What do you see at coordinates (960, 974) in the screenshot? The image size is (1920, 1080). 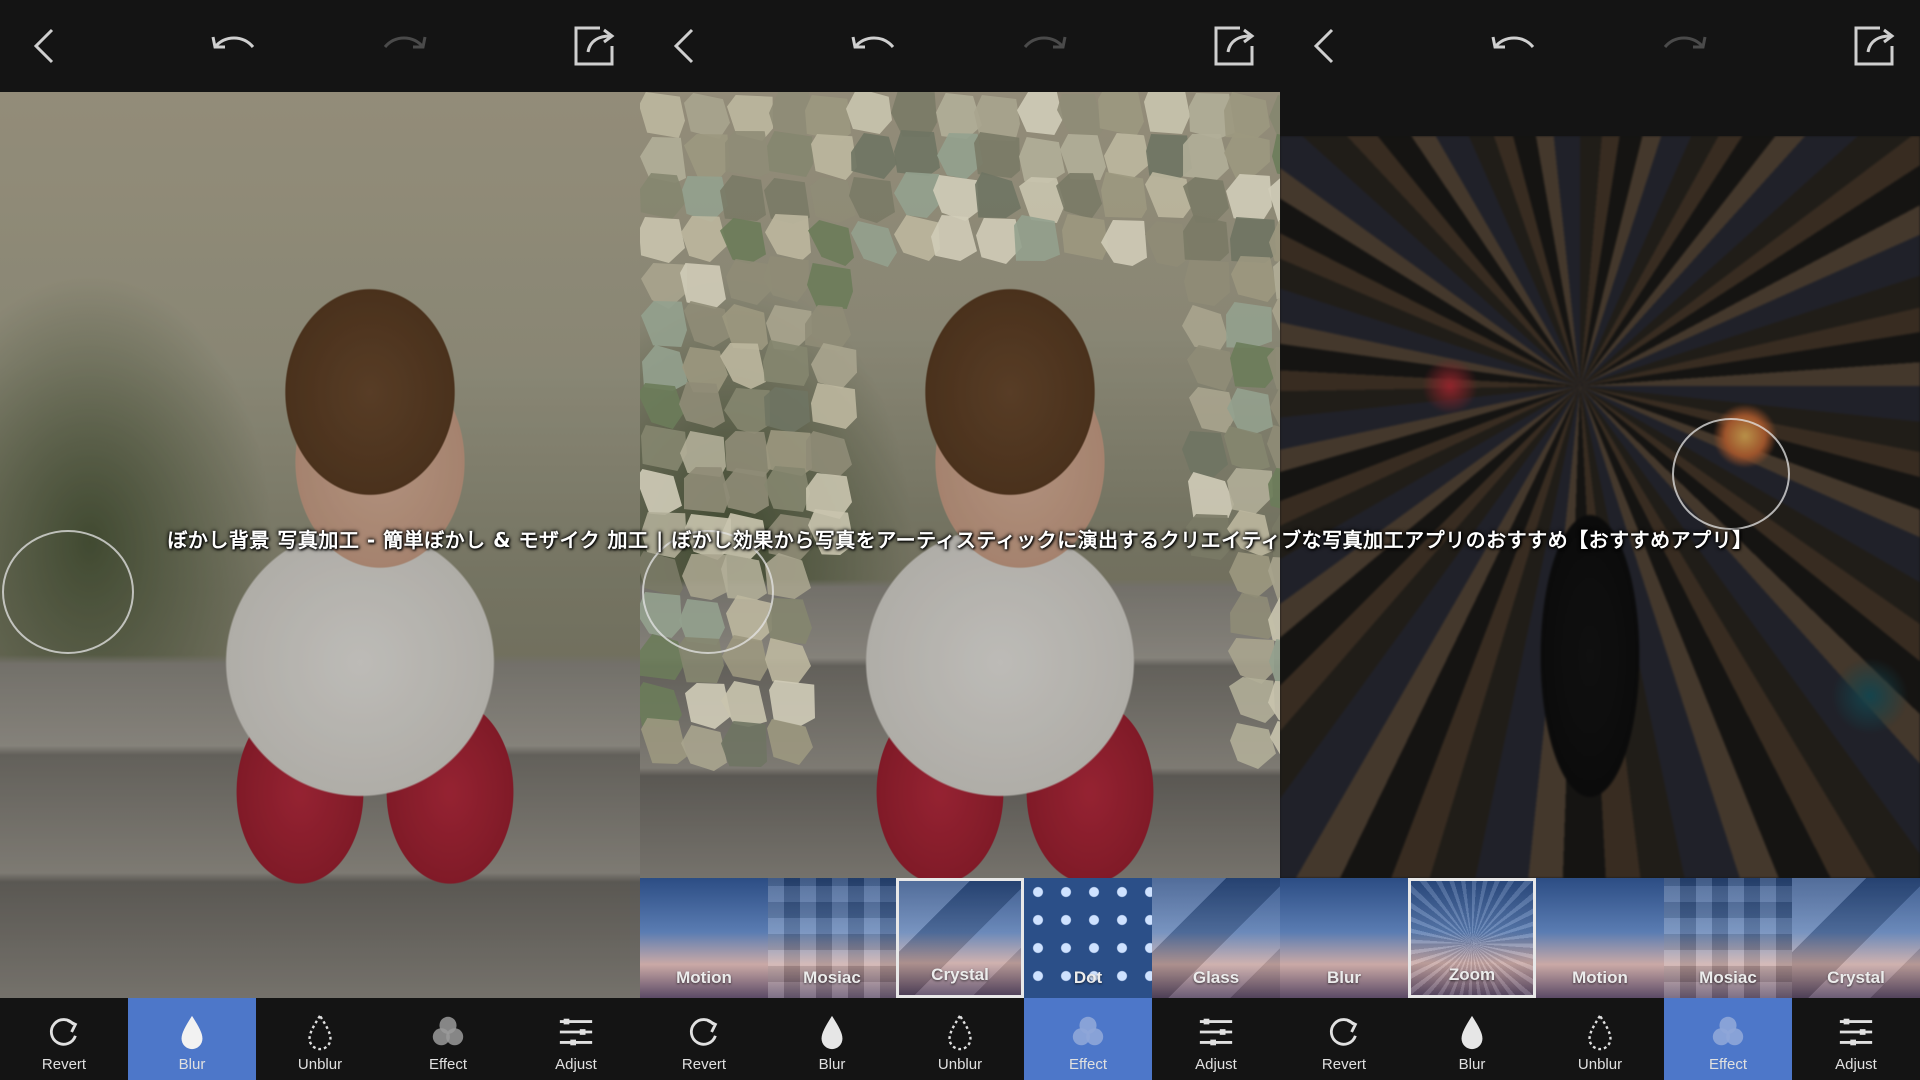 I see `effect-label: Crystal` at bounding box center [960, 974].